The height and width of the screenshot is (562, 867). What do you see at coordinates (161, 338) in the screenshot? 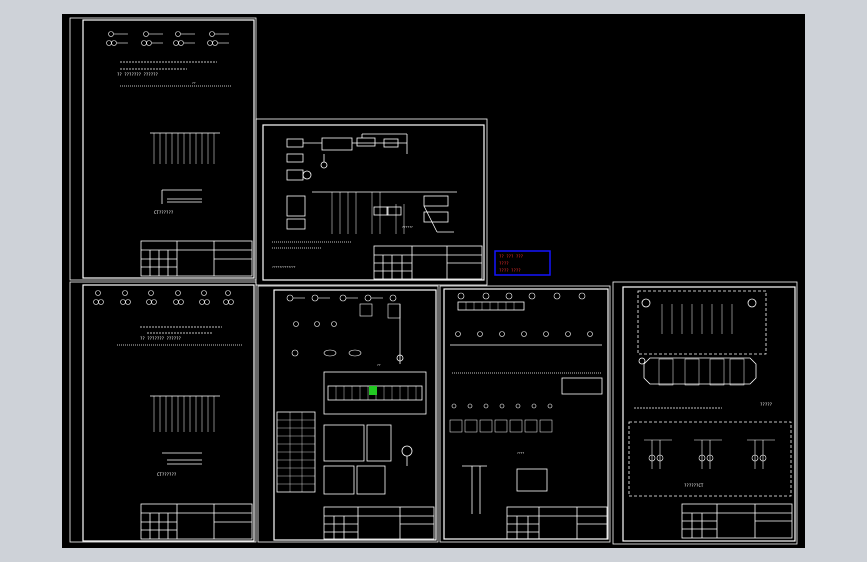
I see `sheet-3-subtitle: ?? ??????? ??????` at bounding box center [161, 338].